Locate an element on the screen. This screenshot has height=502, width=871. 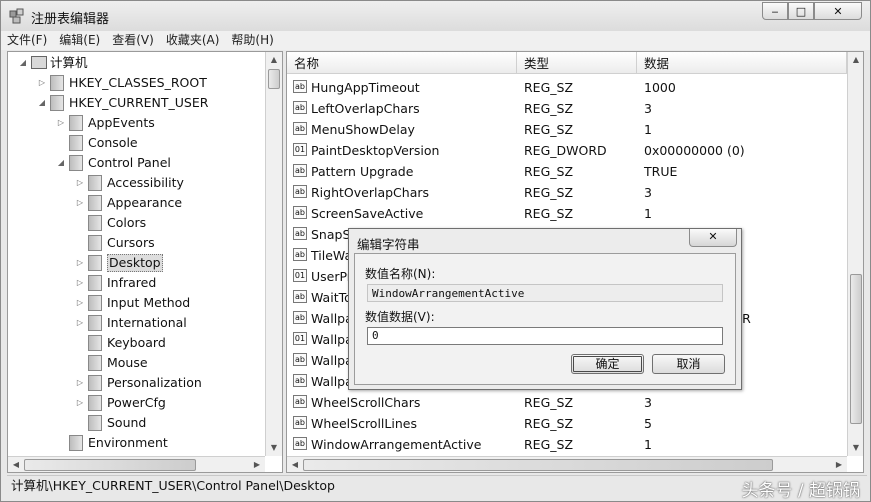
tree-vscroll-thumb is located at coordinates (274, 79).